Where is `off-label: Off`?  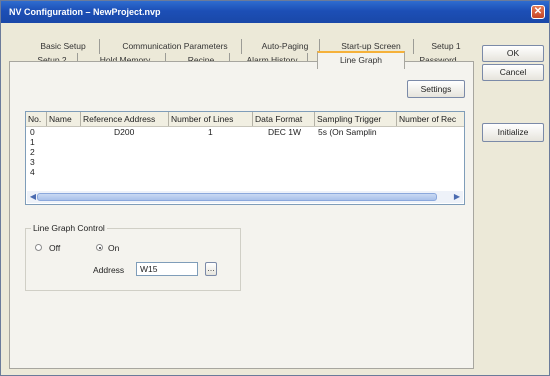 off-label: Off is located at coordinates (55, 248).